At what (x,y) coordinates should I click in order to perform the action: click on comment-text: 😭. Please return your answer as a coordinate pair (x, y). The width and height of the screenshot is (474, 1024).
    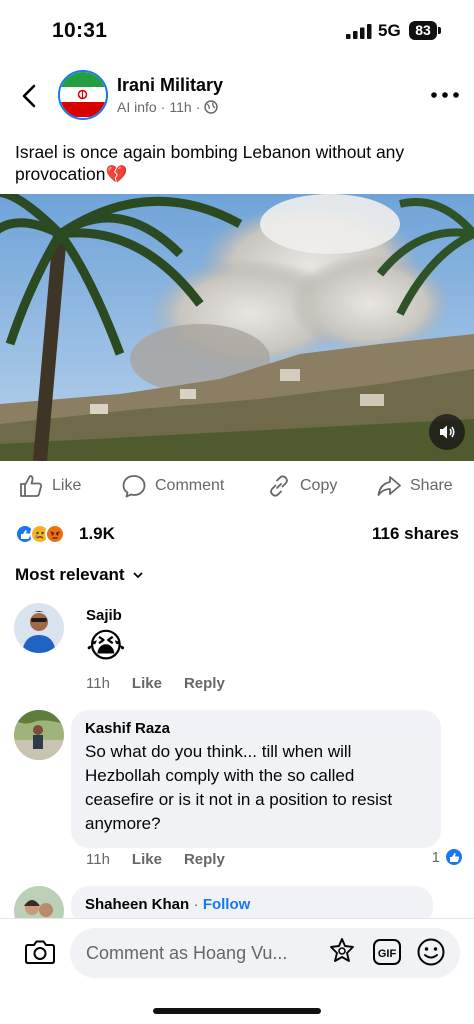
    Looking at the image, I should click on (106, 646).